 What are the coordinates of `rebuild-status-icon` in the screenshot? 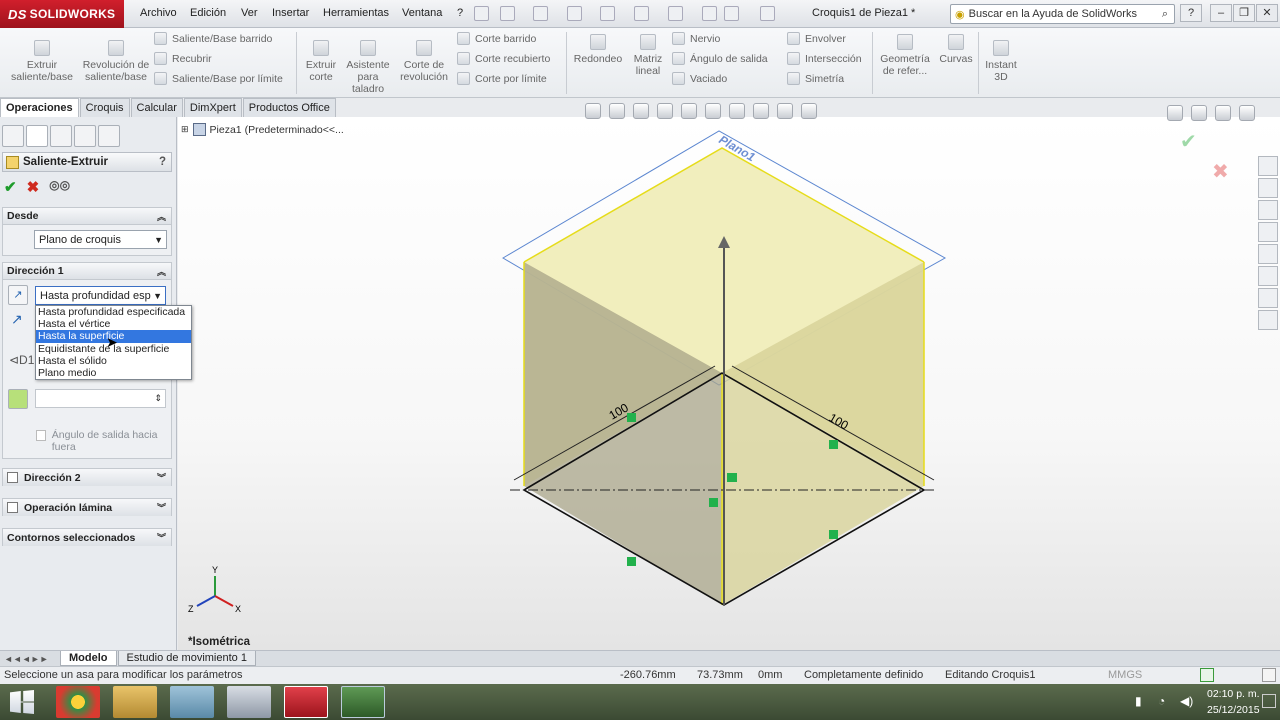 It's located at (1207, 675).